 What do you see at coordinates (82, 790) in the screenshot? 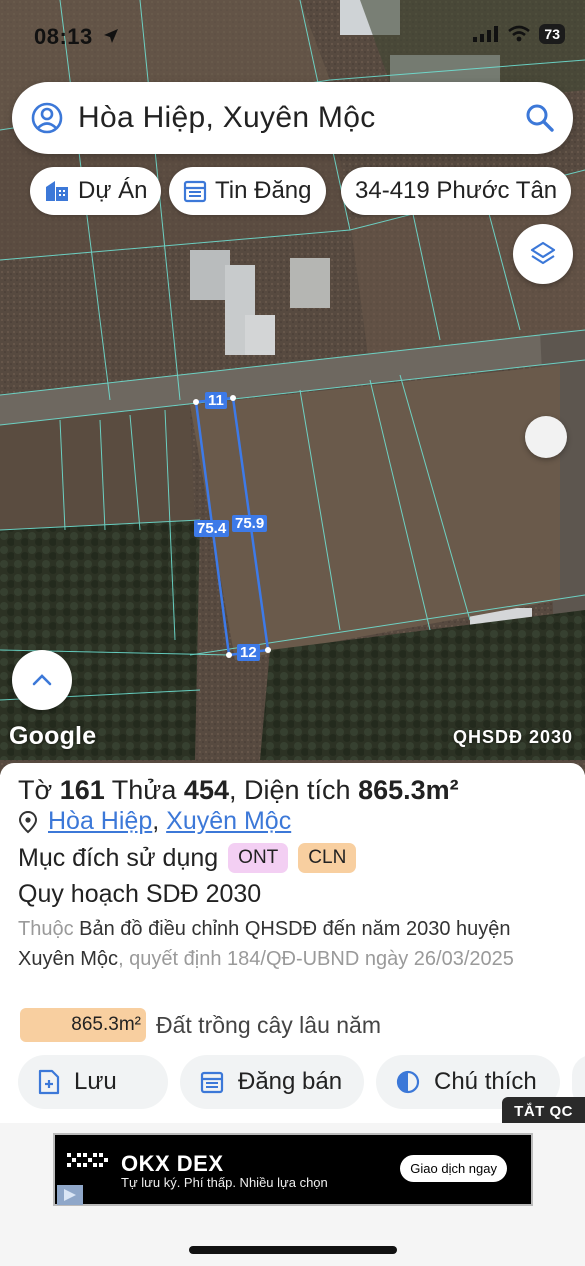
I see `sheet-number: 161` at bounding box center [82, 790].